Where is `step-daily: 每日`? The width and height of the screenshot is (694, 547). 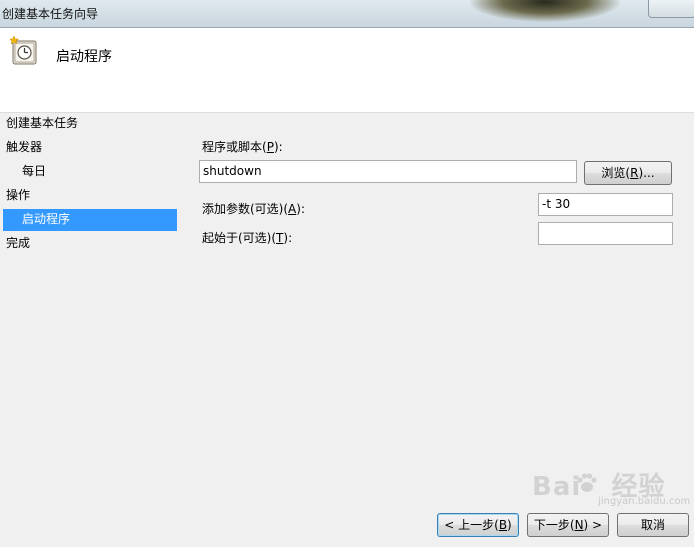
step-daily: 每日 is located at coordinates (34, 171).